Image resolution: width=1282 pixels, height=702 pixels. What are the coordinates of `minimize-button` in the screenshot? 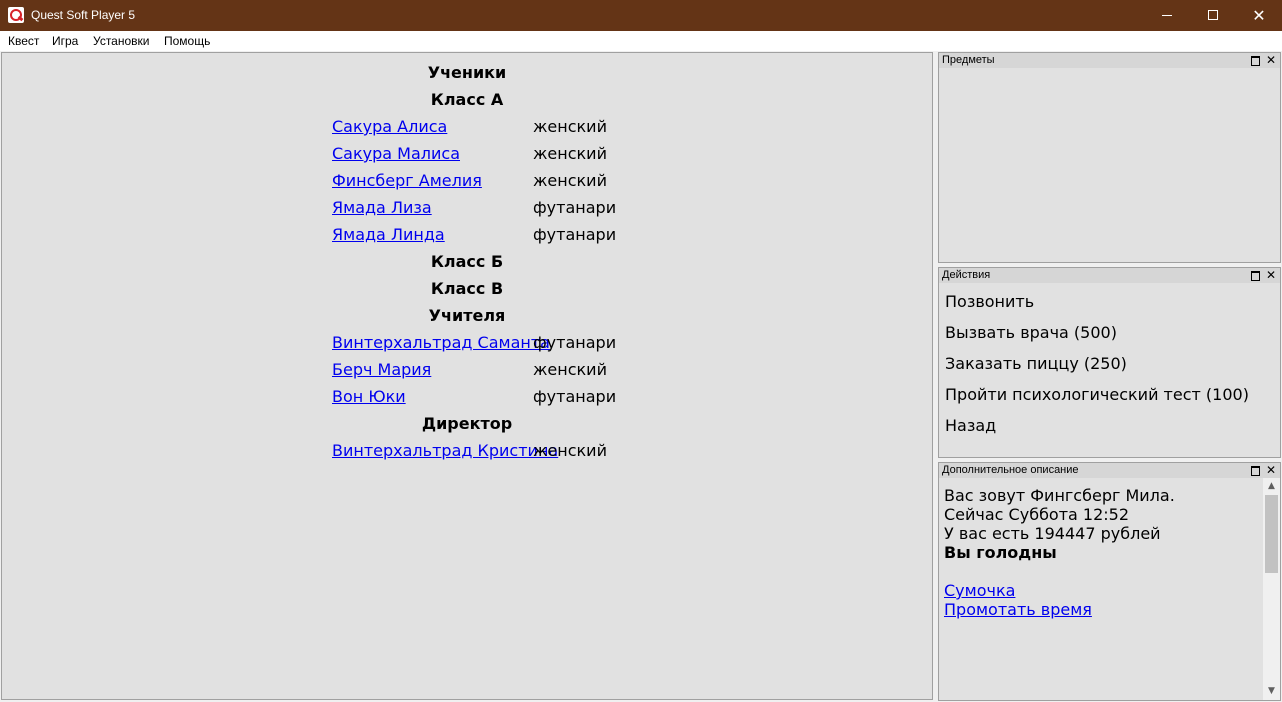 It's located at (1167, 15).